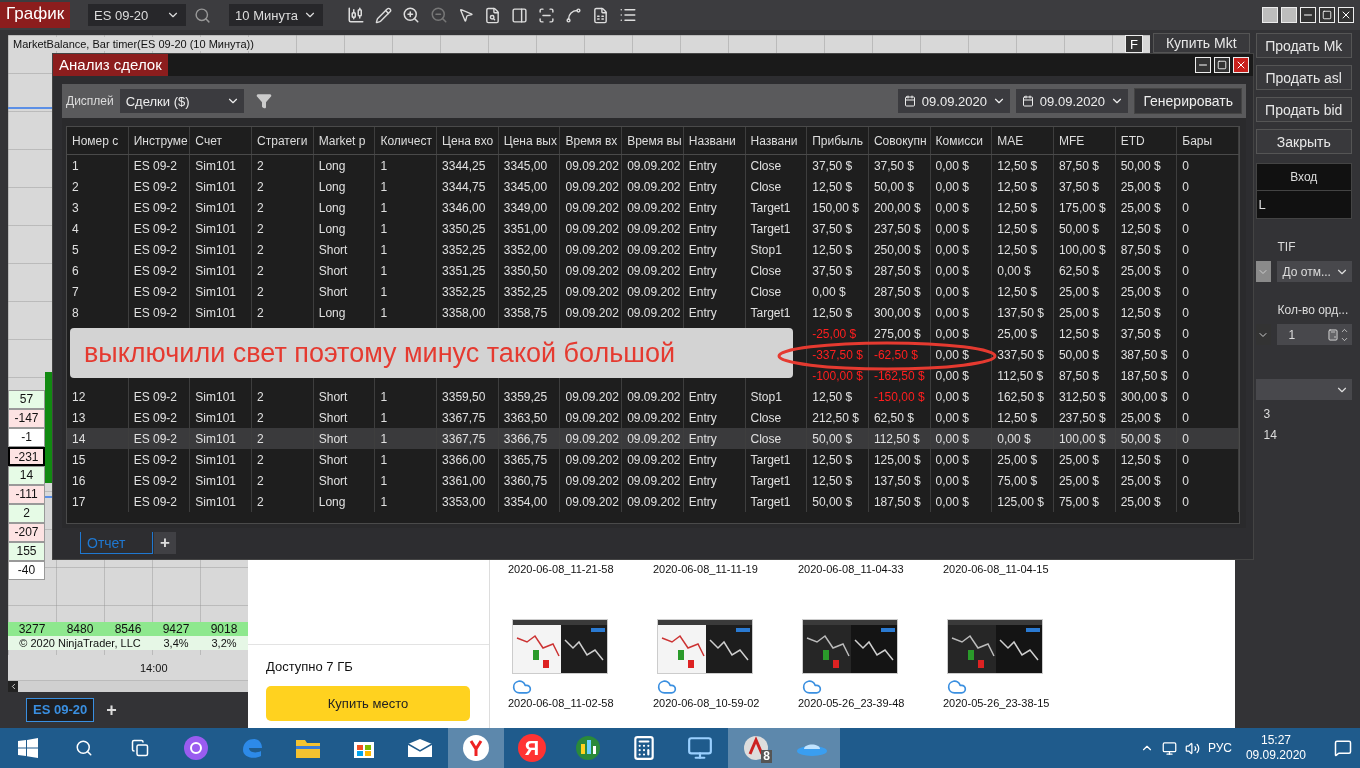  Describe the element at coordinates (954, 101) in the screenshot. I see `date-from-field: 09.09.2020` at that location.